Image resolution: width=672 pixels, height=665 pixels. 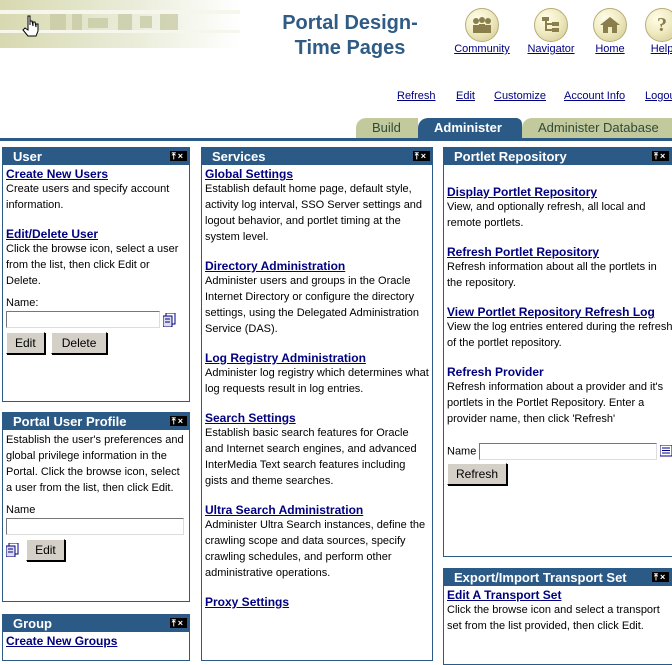 What do you see at coordinates (79, 343) in the screenshot?
I see `delete-user-button: Delete` at bounding box center [79, 343].